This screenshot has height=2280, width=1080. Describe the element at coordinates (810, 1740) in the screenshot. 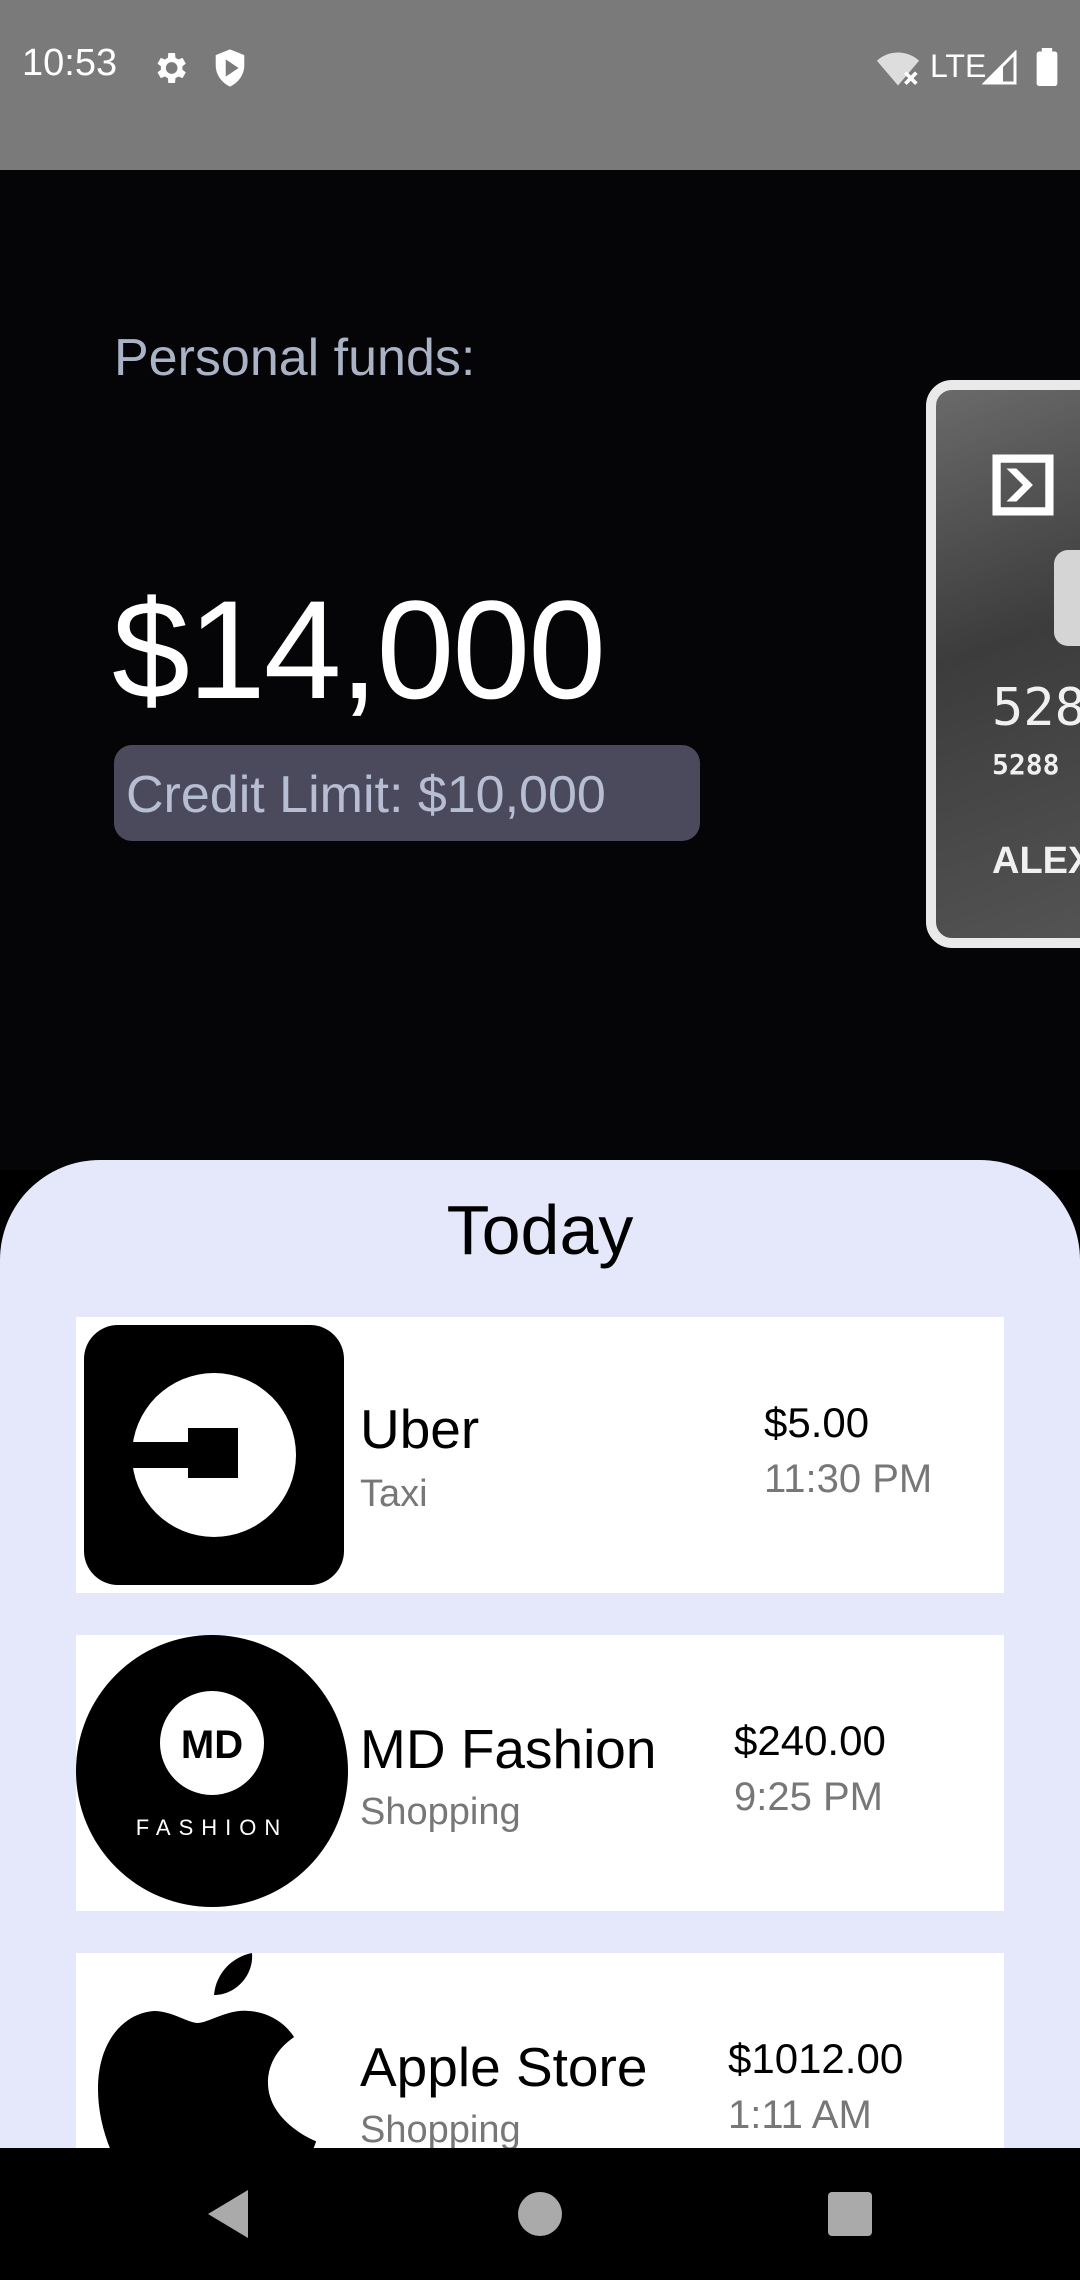

I see `transaction-amount: $240.00` at that location.